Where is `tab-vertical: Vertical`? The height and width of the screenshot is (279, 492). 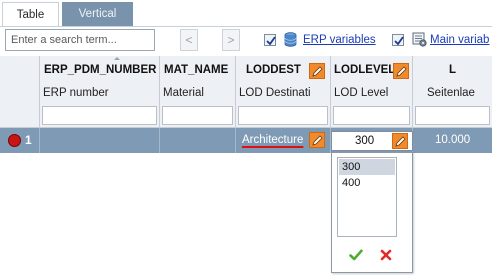 tab-vertical: Vertical is located at coordinates (97, 14).